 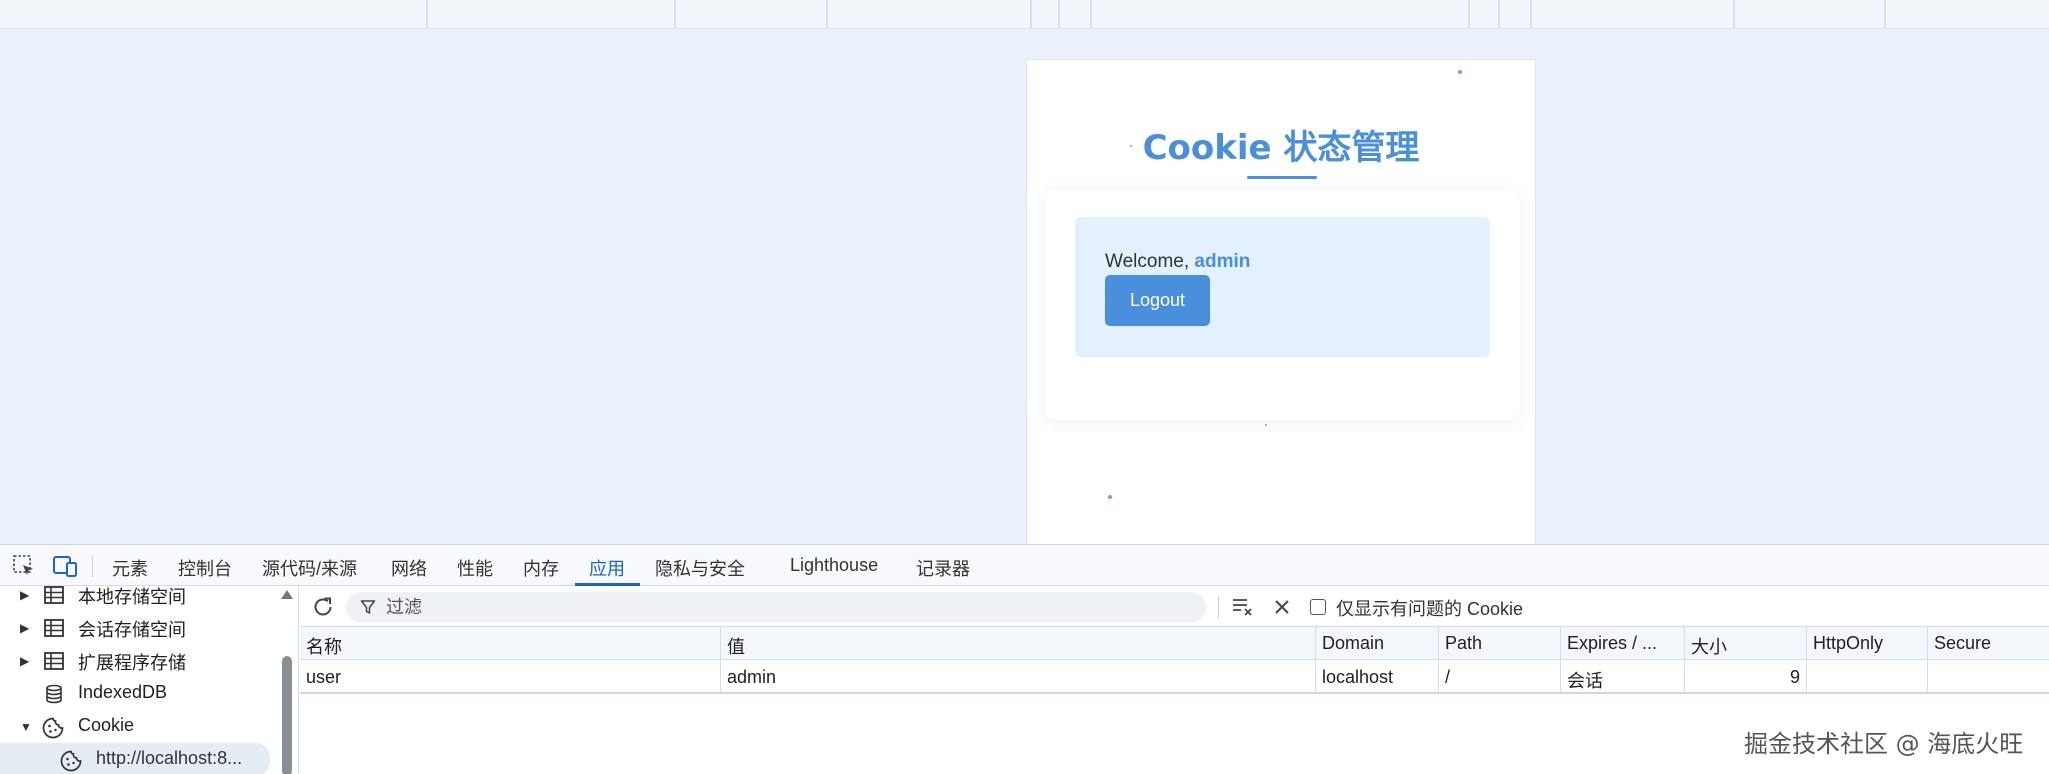 What do you see at coordinates (1243, 607) in the screenshot?
I see `clear-filtered-cookies-icon` at bounding box center [1243, 607].